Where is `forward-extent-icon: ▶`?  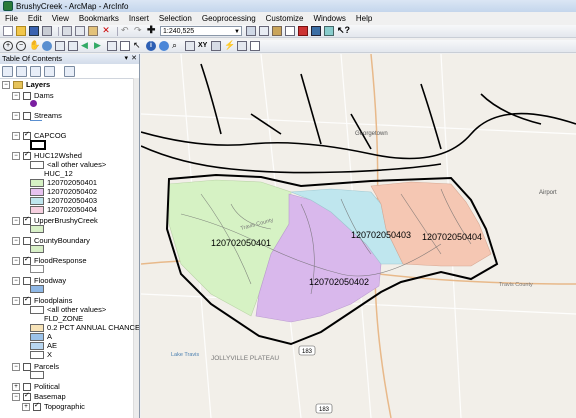
forward-extent-icon: ▶ is located at coordinates (99, 46).